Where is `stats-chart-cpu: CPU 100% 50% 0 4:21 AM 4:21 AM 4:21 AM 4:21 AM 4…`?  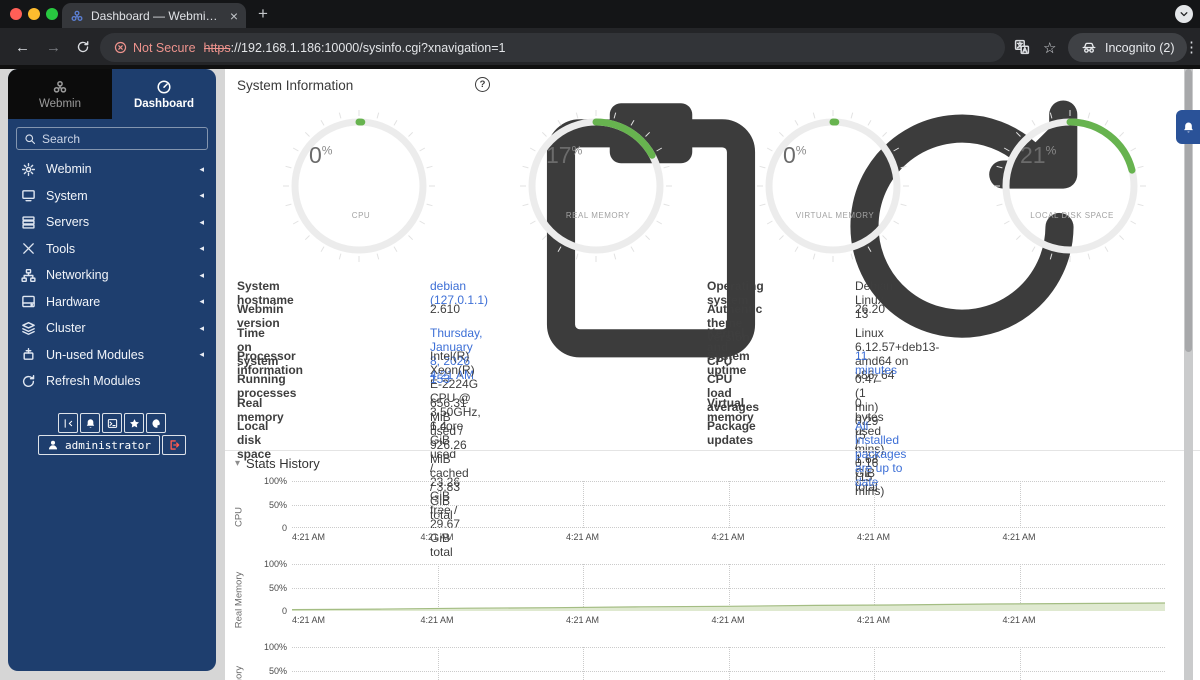
stats-chart-cpu: CPU 100% 50% 0 4:21 AM 4:21 AM 4:21 AM 4:21 AM 4… is located at coordinates (712, 519).